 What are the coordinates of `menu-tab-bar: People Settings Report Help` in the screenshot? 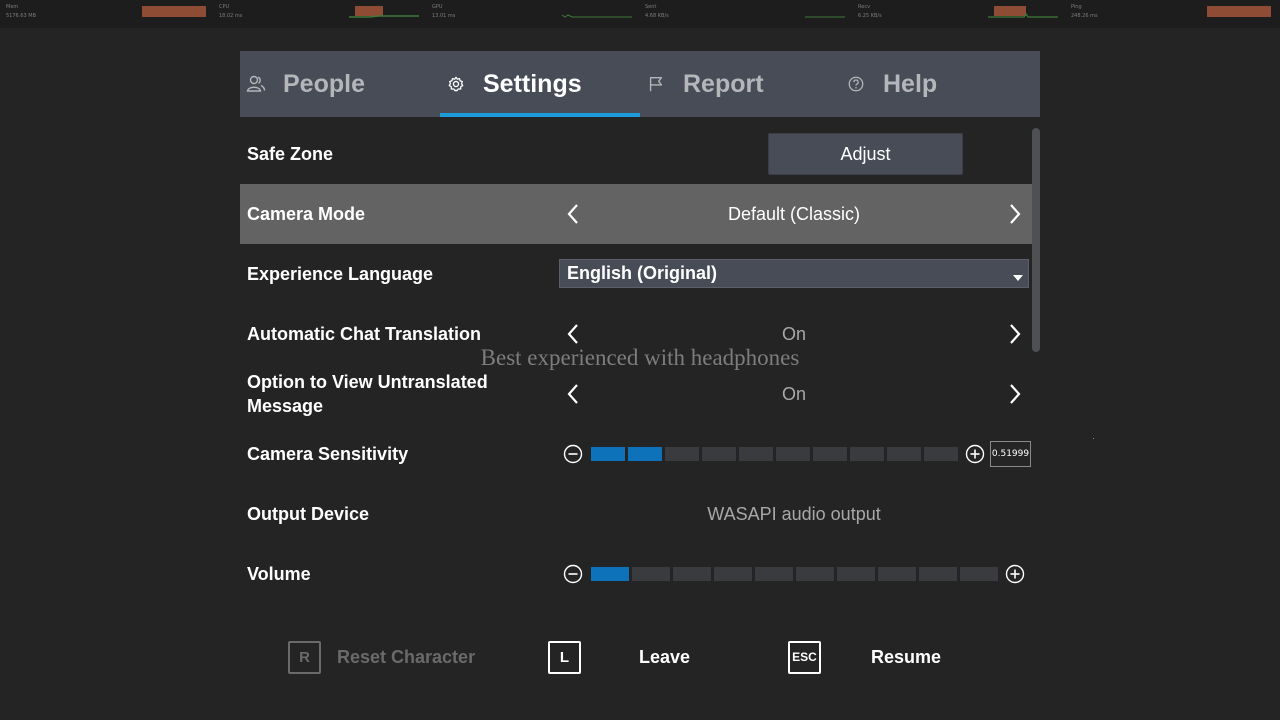 It's located at (640, 84).